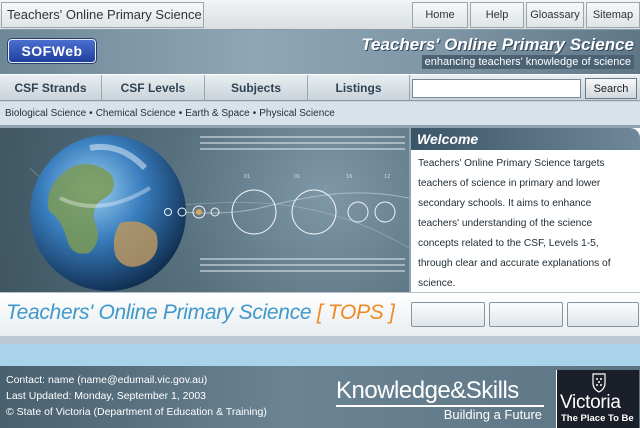 The image size is (640, 428). I want to click on svg-text: 12, so click(387, 177).